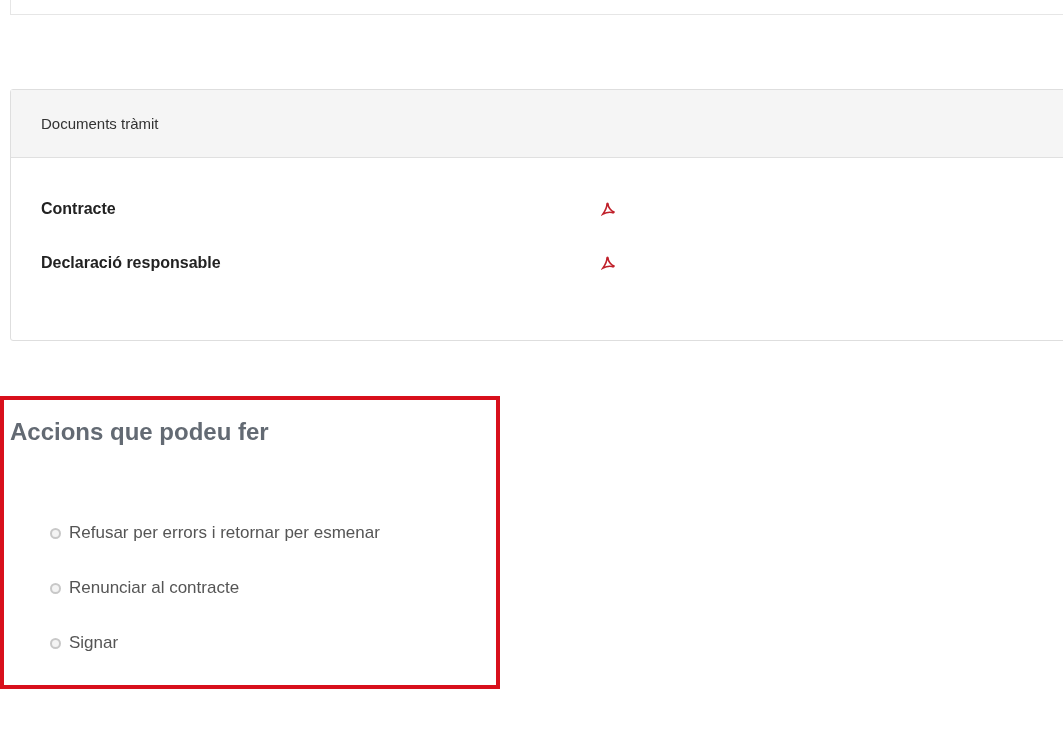 The width and height of the screenshot is (1063, 749). I want to click on panel-title: Documents tràmit, so click(100, 123).